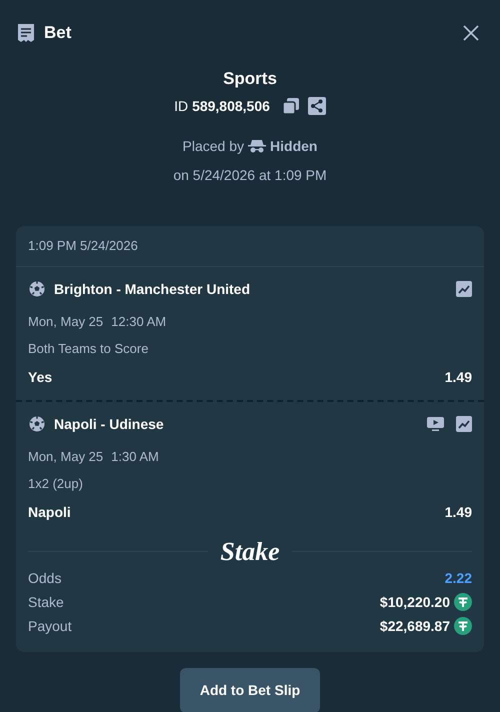  I want to click on bet-category: Sports, so click(250, 79).